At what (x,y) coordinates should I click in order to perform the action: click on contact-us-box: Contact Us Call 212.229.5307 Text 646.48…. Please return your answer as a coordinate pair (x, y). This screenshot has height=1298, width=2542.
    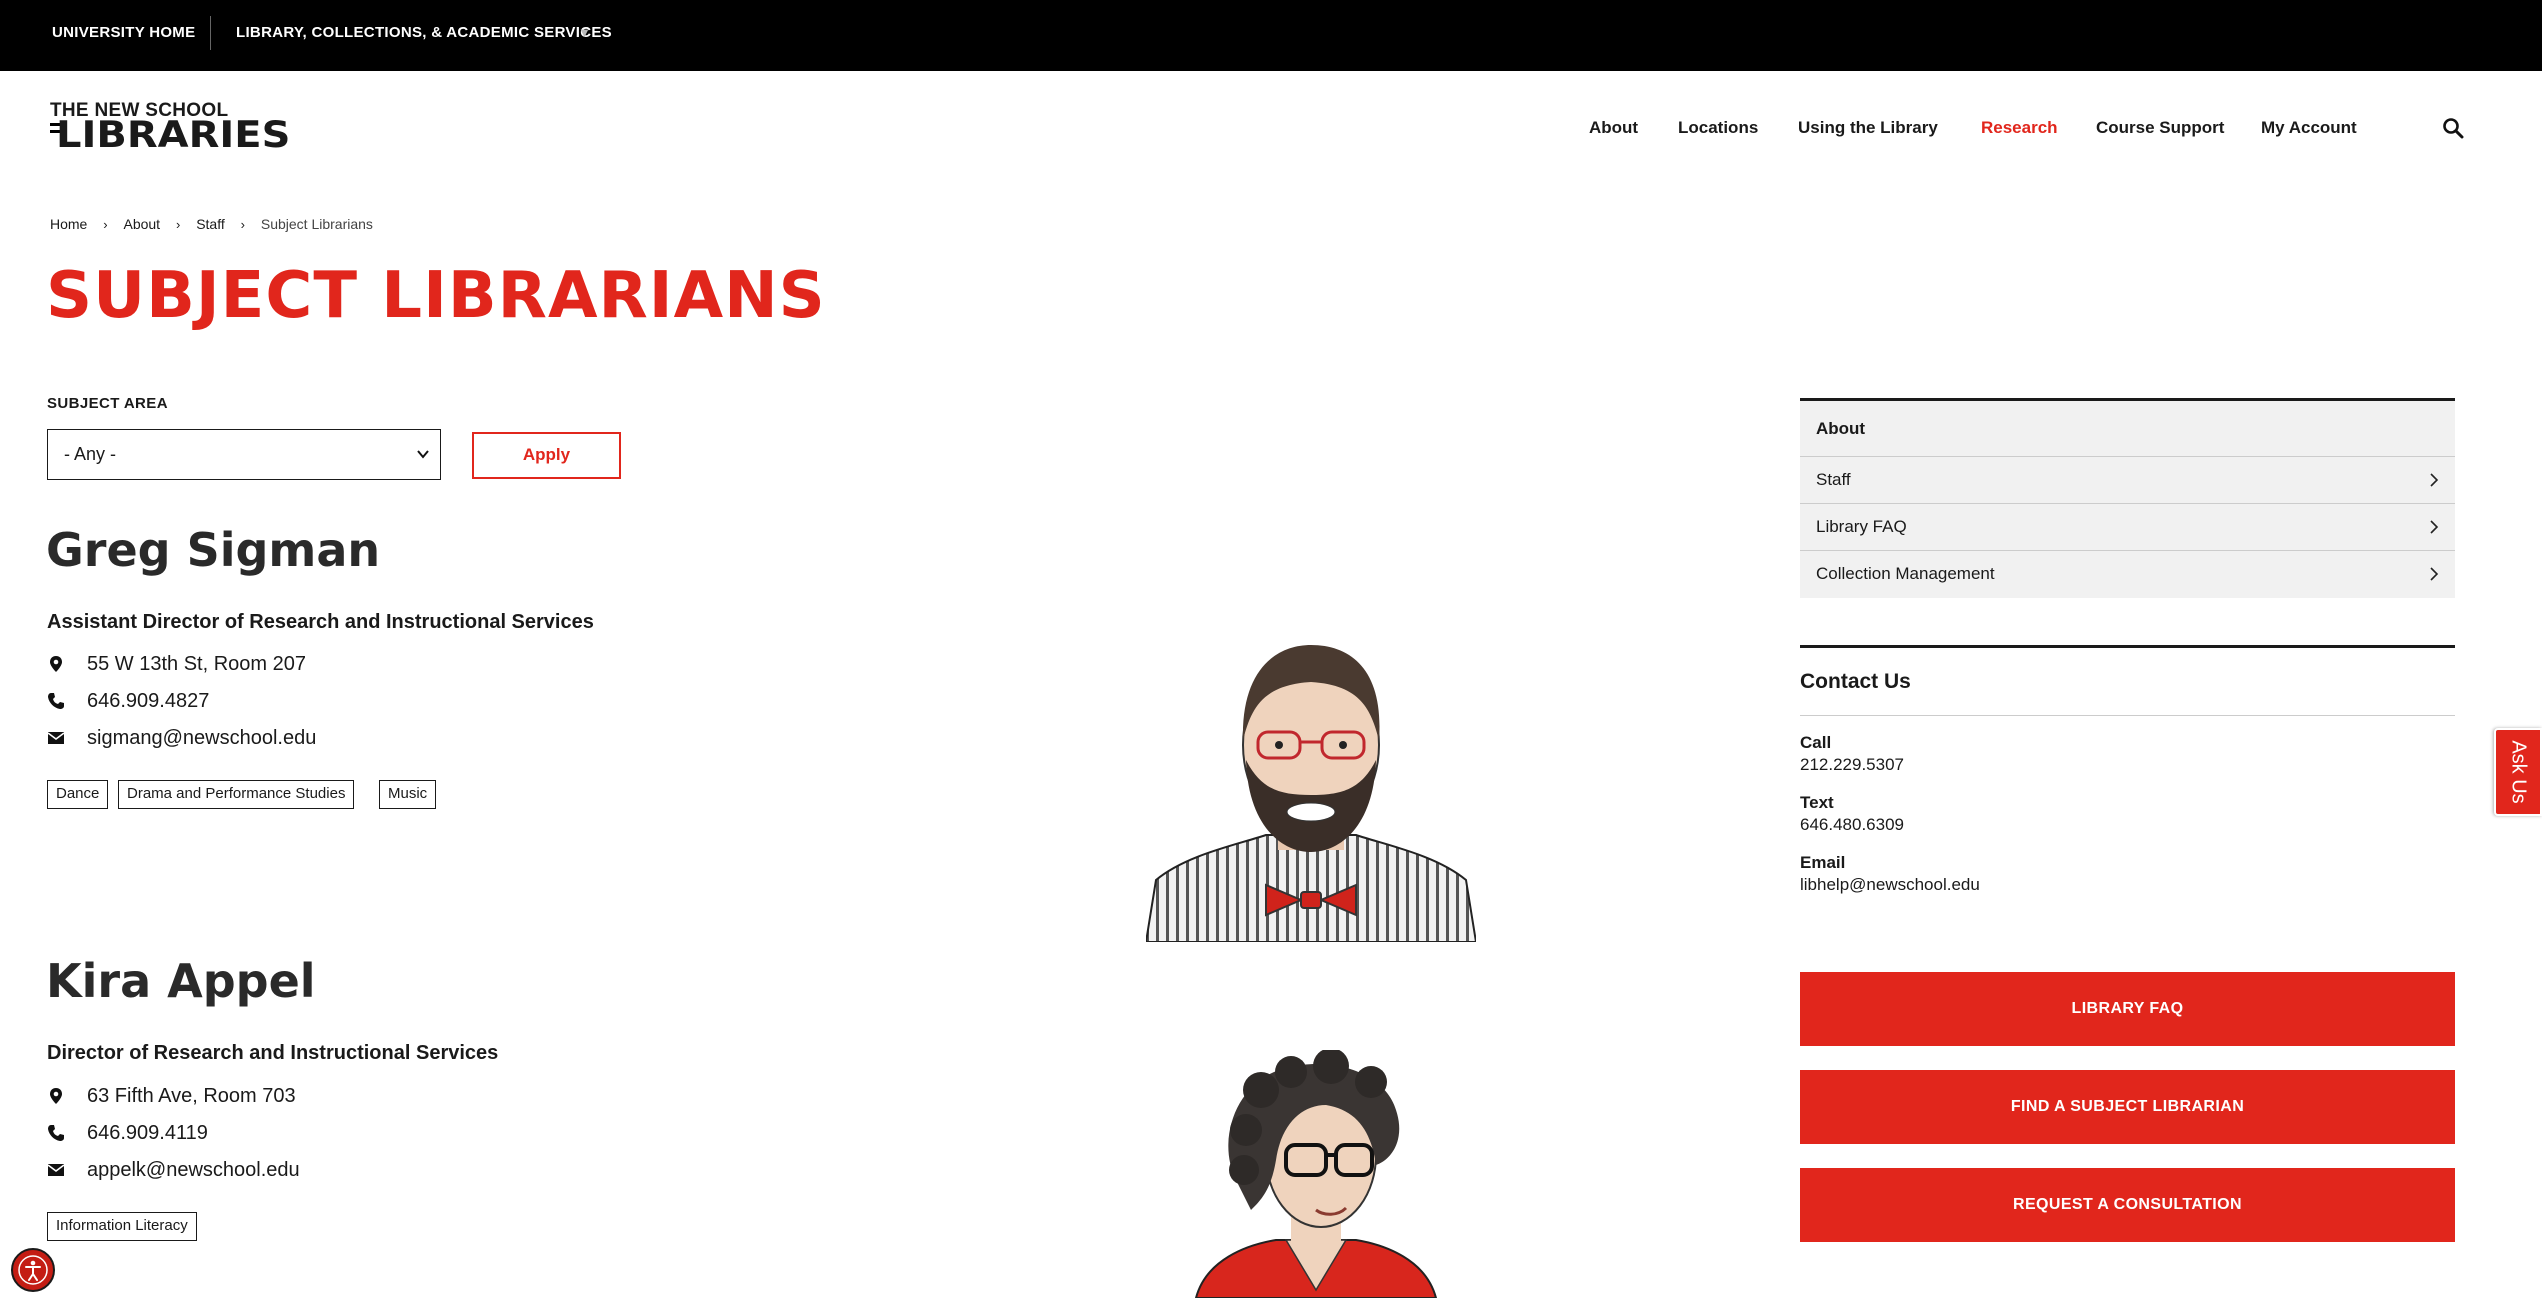
    Looking at the image, I should click on (2127, 769).